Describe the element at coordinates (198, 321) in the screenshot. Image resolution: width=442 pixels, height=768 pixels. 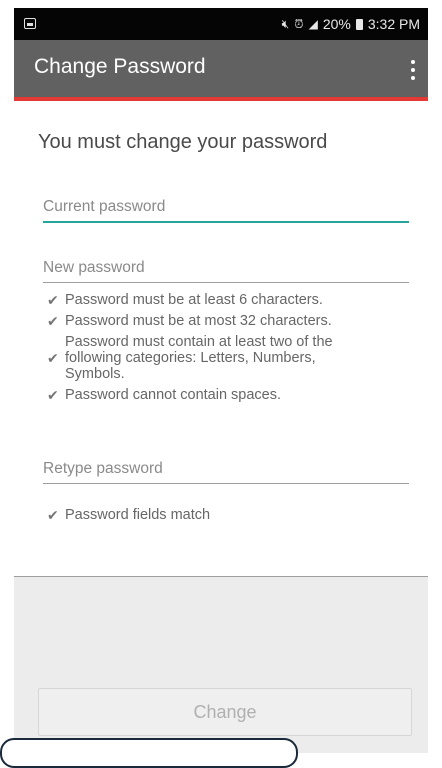
I see `rule-text: Password must be at most 32 characters.` at that location.